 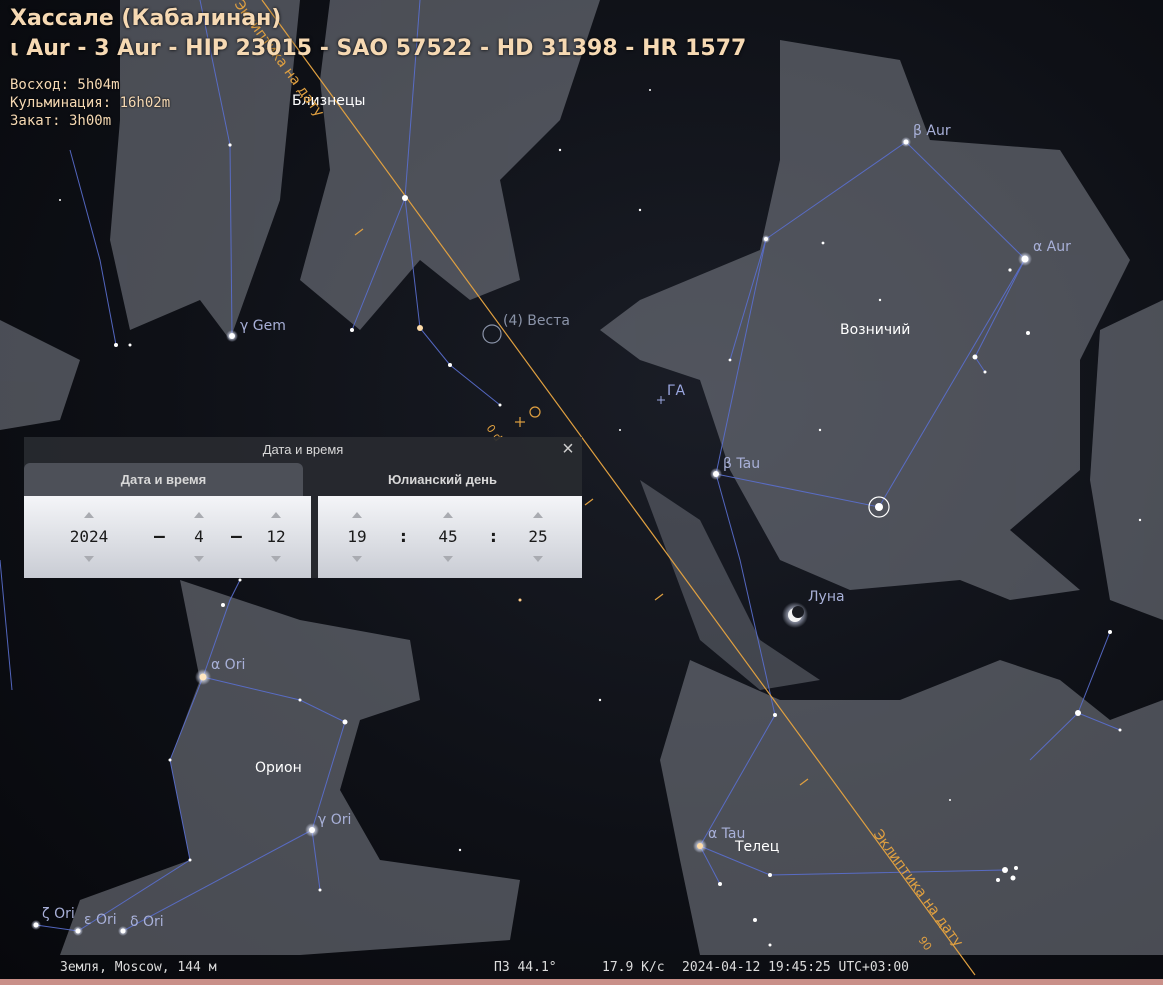 I want to click on object-title: Хассале (Кабалинан), so click(x=146, y=18).